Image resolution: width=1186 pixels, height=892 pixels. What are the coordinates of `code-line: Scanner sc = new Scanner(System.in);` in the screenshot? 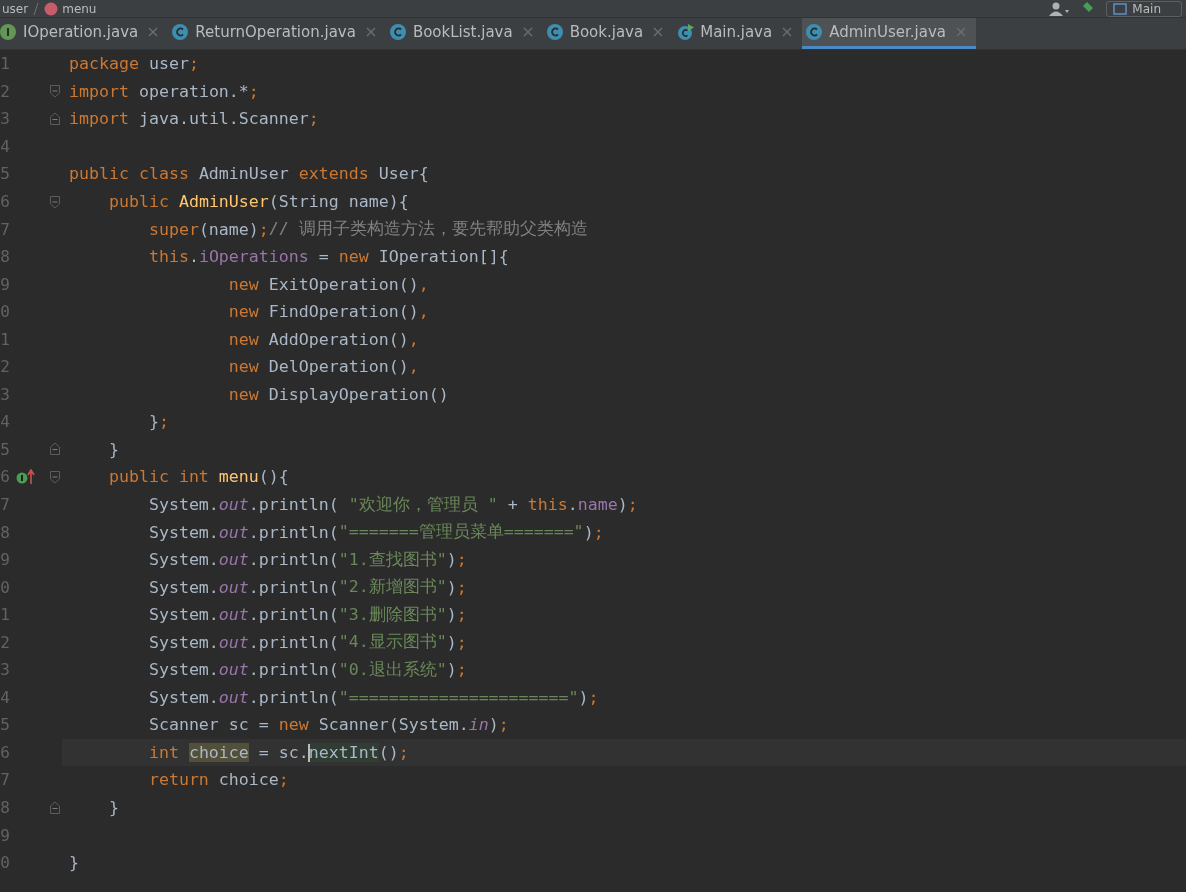 It's located at (328, 725).